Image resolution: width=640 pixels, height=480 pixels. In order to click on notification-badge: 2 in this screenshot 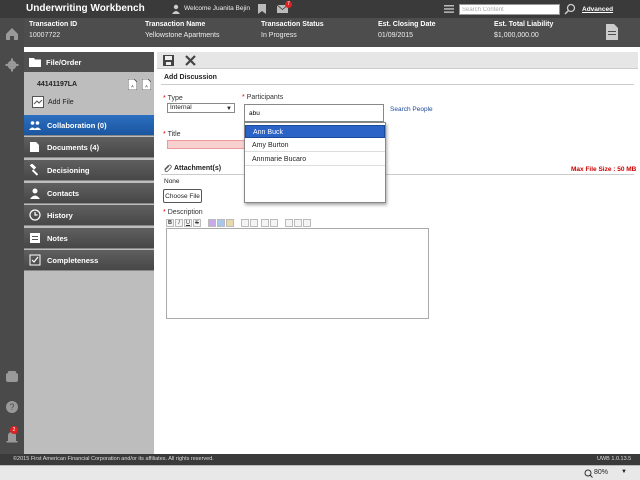, I will do `click(14, 430)`.